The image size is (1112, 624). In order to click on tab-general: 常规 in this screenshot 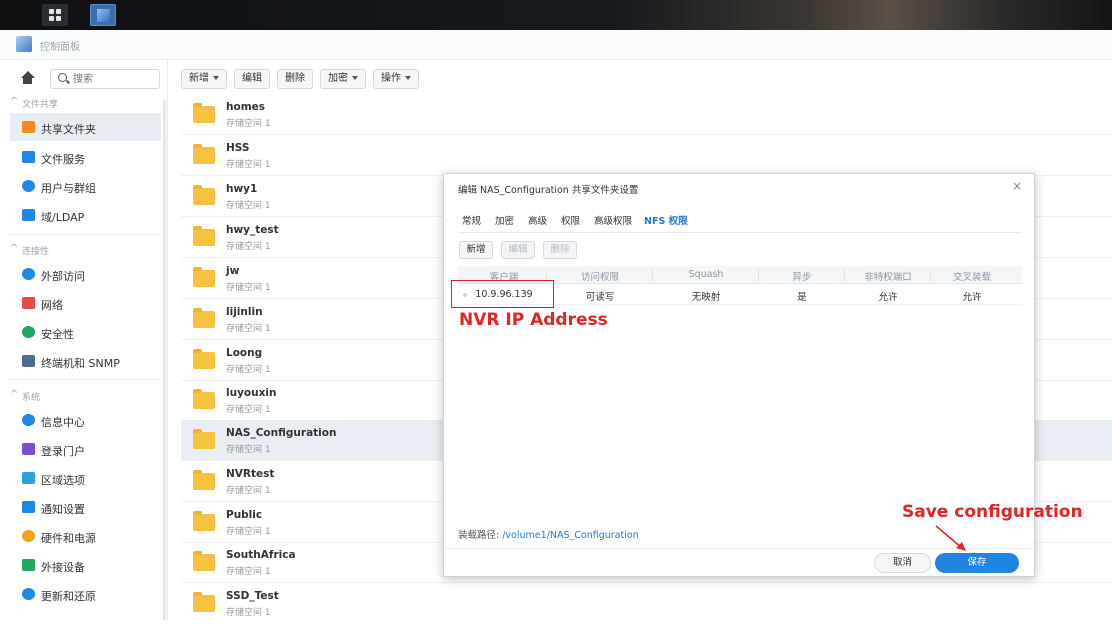, I will do `click(471, 220)`.